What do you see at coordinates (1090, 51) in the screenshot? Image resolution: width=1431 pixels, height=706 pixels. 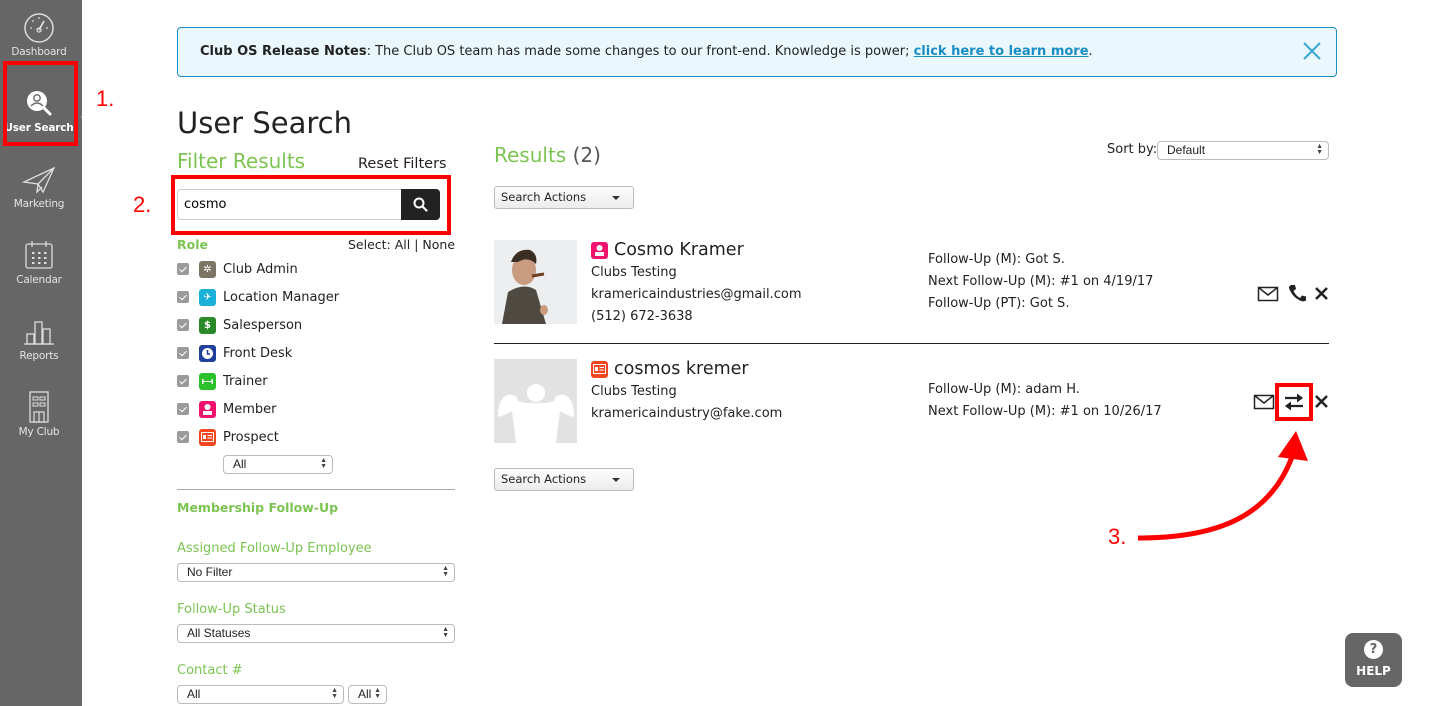 I see `banner-period: .` at bounding box center [1090, 51].